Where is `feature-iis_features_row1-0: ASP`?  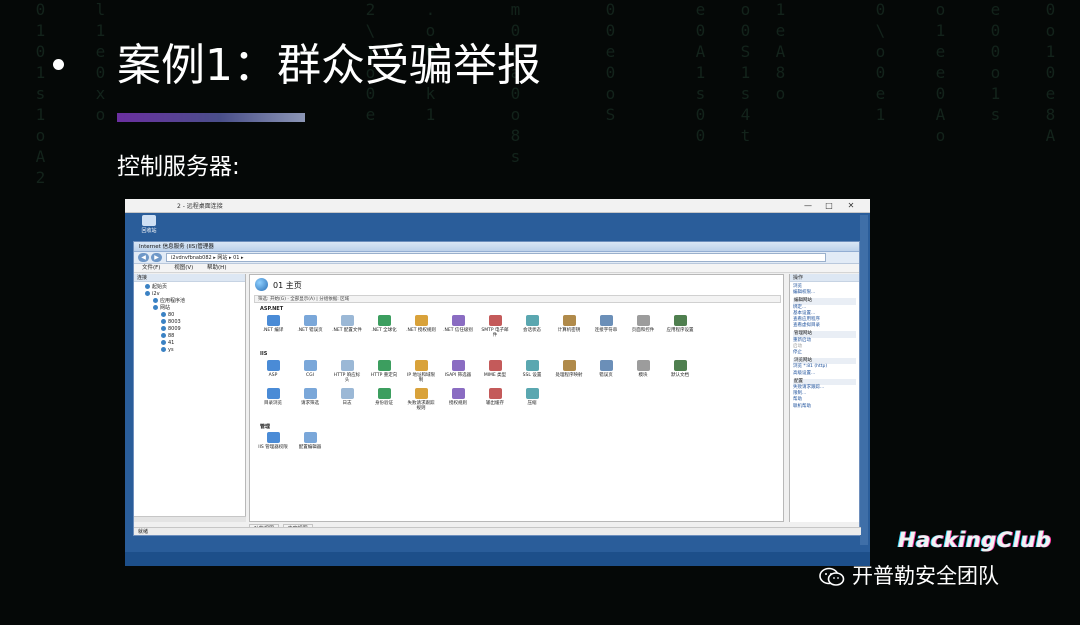 feature-iis_features_row1-0: ASP is located at coordinates (273, 369).